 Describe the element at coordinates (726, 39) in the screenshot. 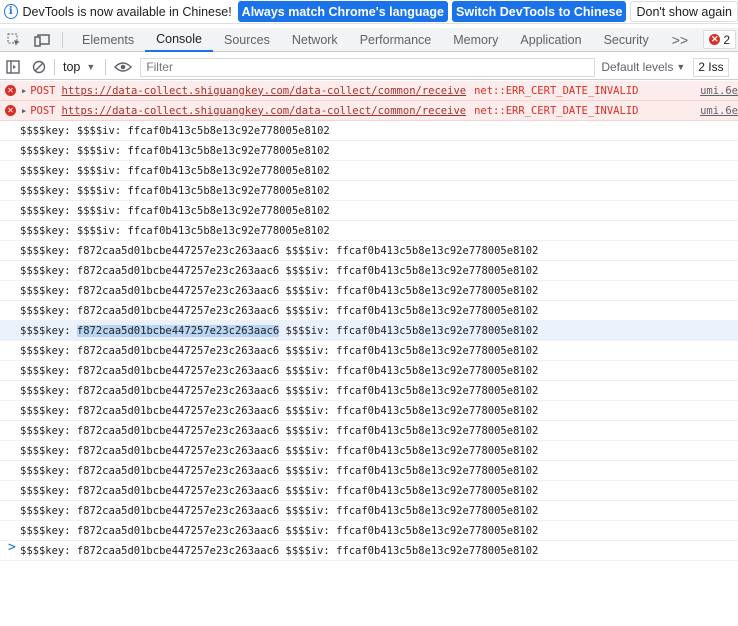

I see `error-count: 2` at that location.